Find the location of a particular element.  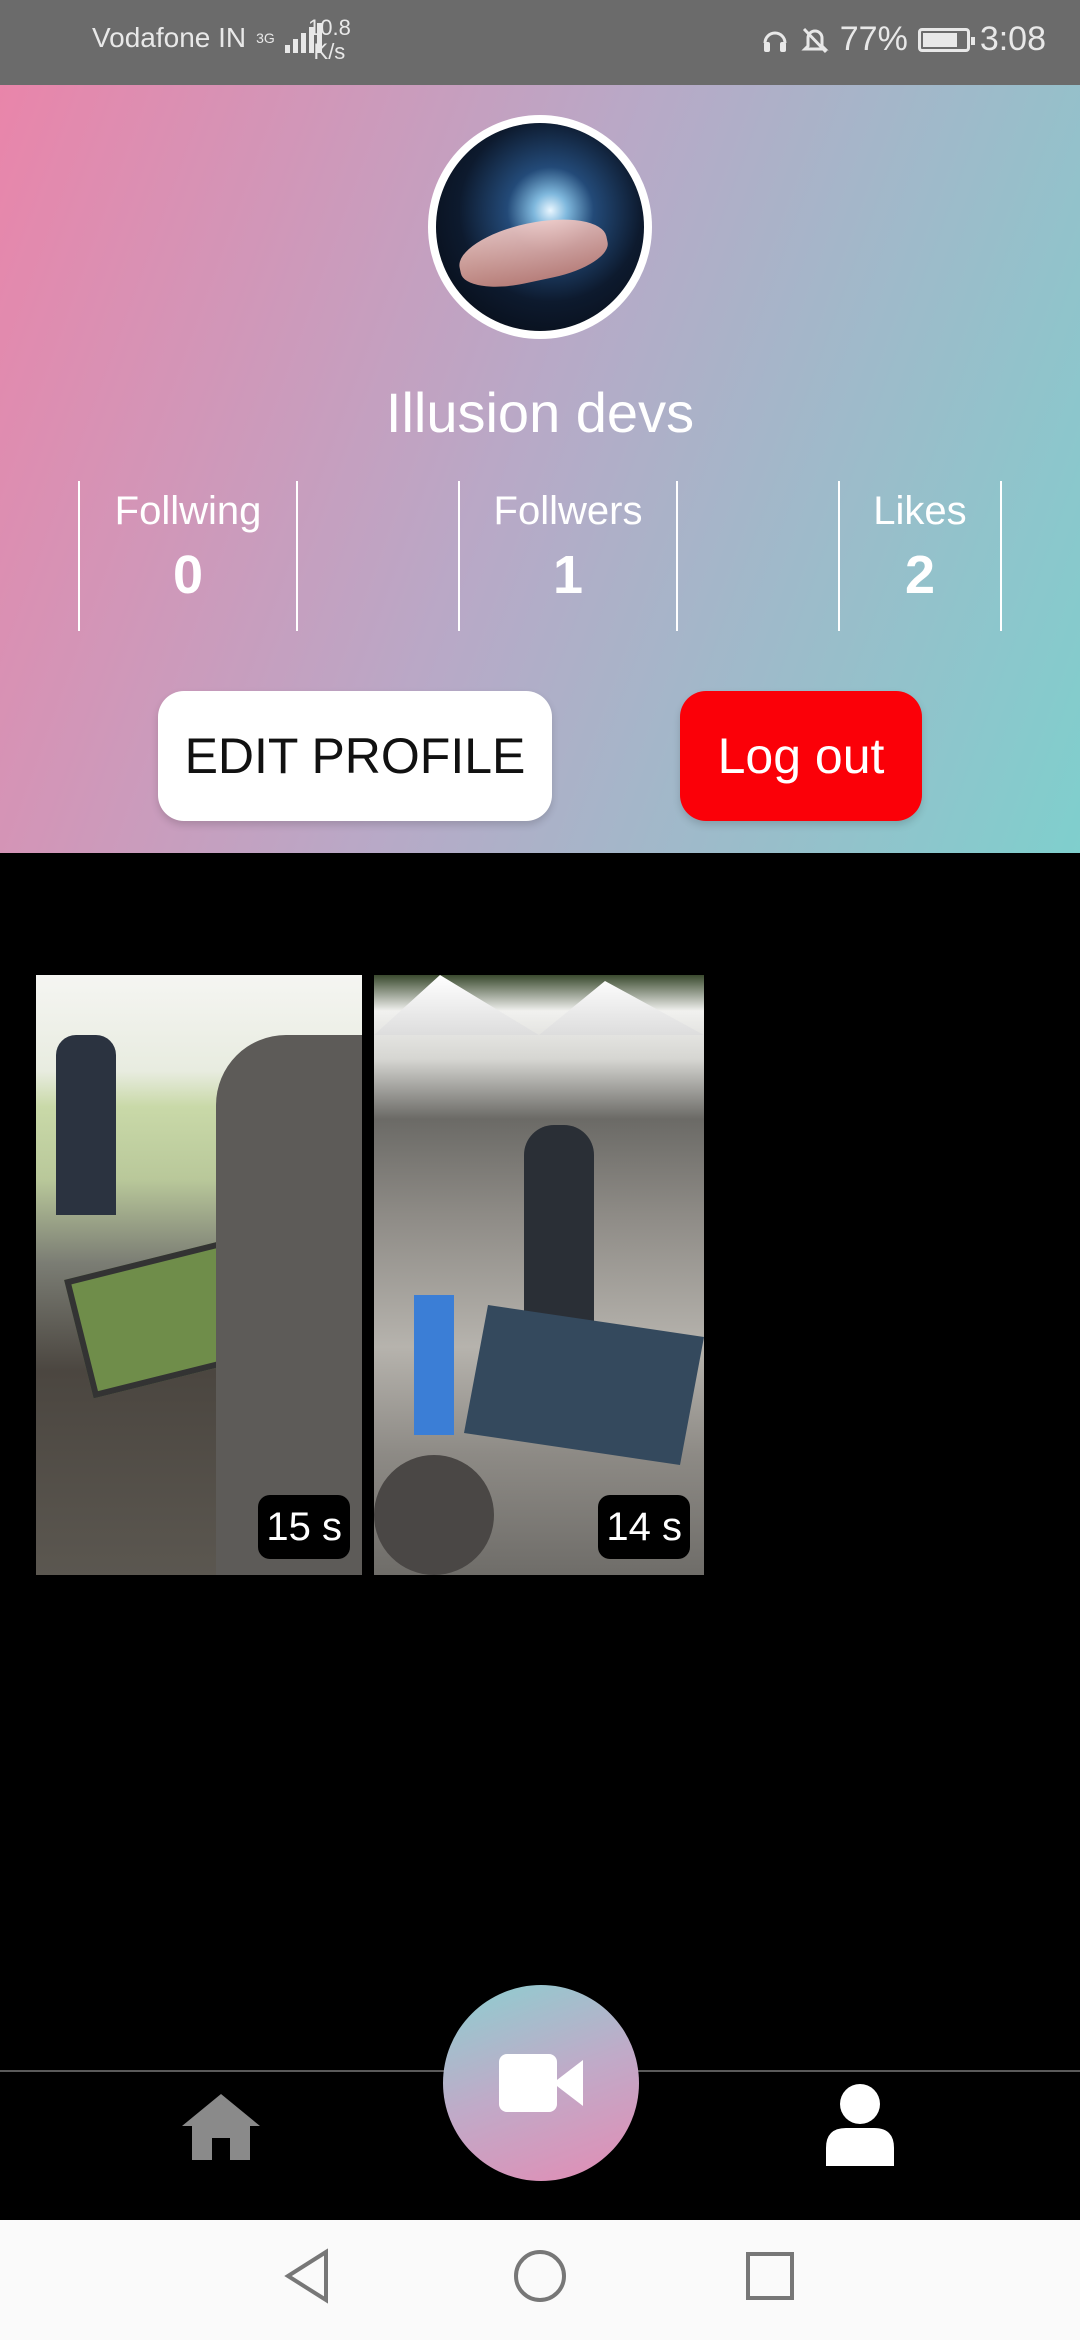

video-camera-icon is located at coordinates (541, 2083).